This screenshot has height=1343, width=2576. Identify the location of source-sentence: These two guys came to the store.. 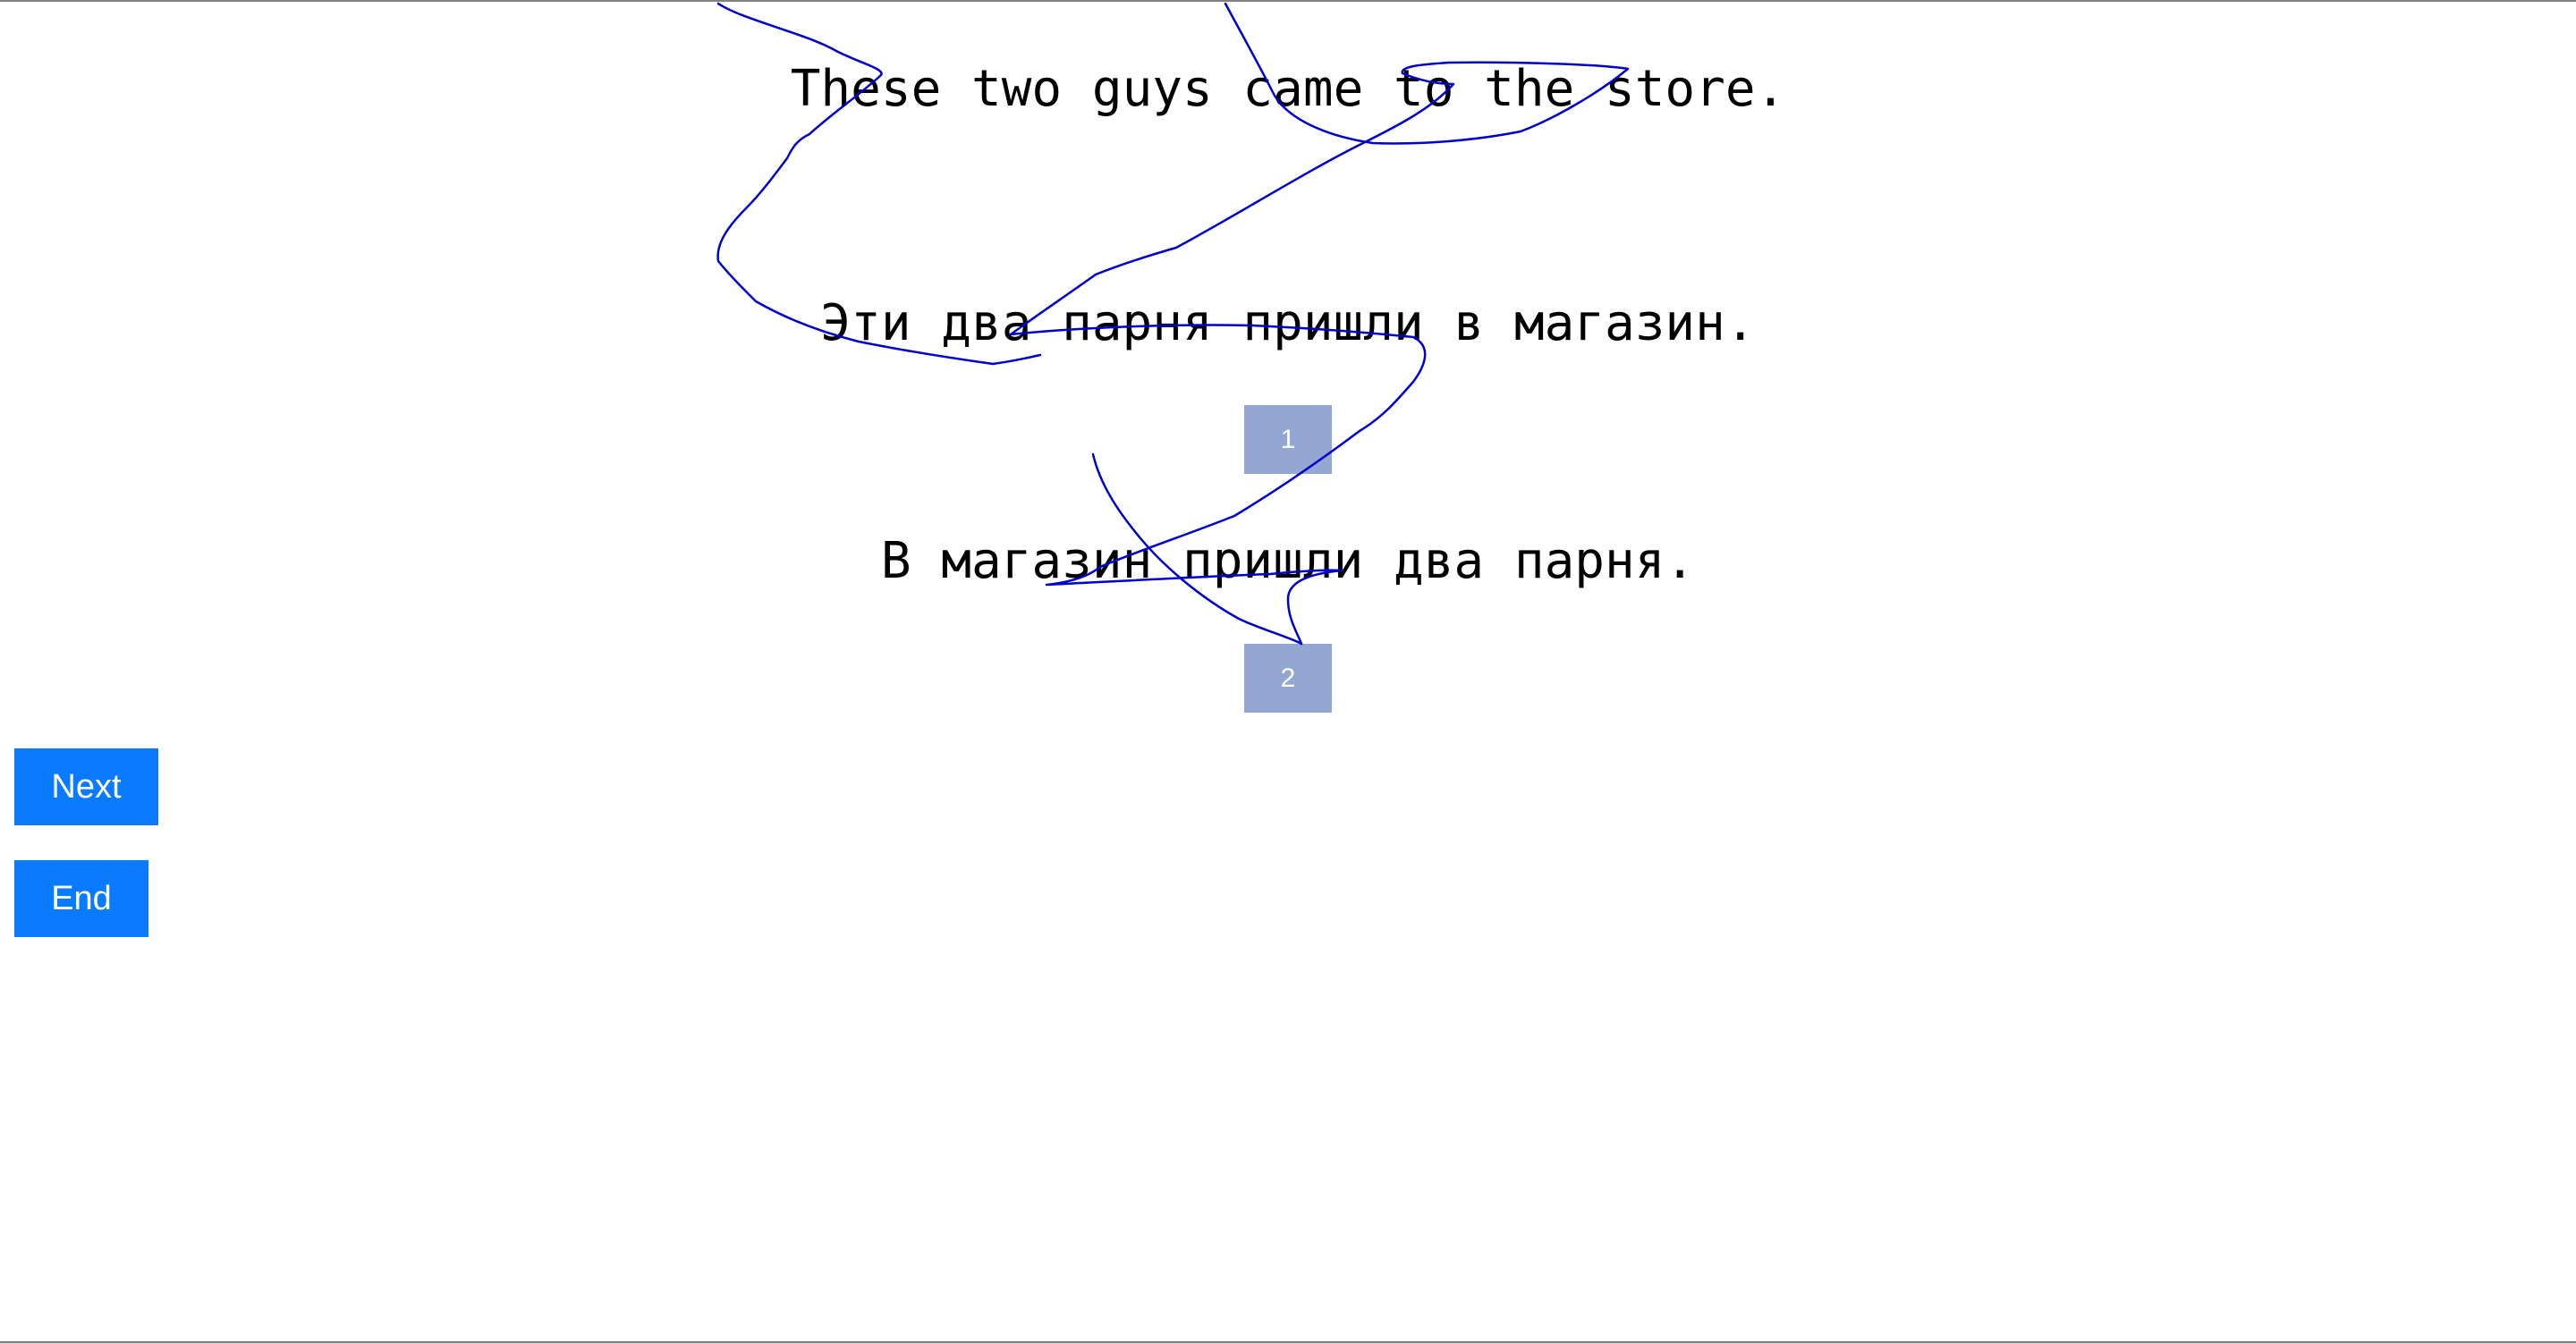
(1288, 89).